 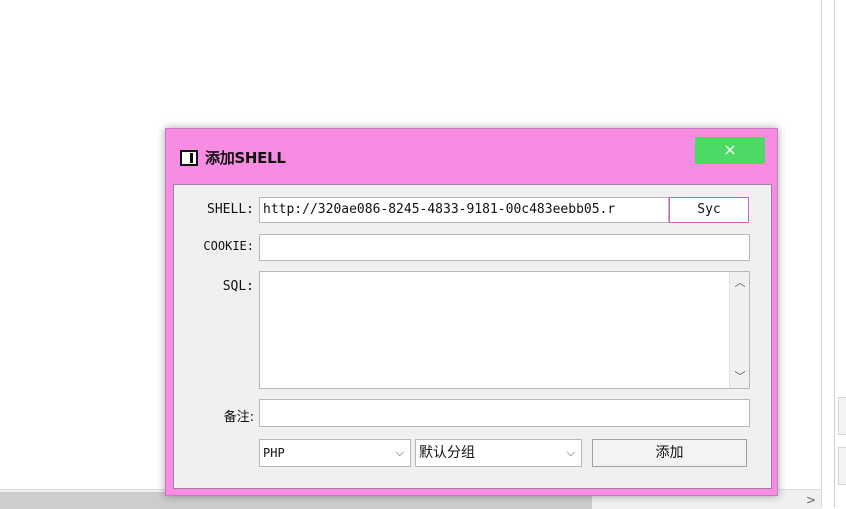 I want to click on script-type-value: PHP, so click(x=274, y=453).